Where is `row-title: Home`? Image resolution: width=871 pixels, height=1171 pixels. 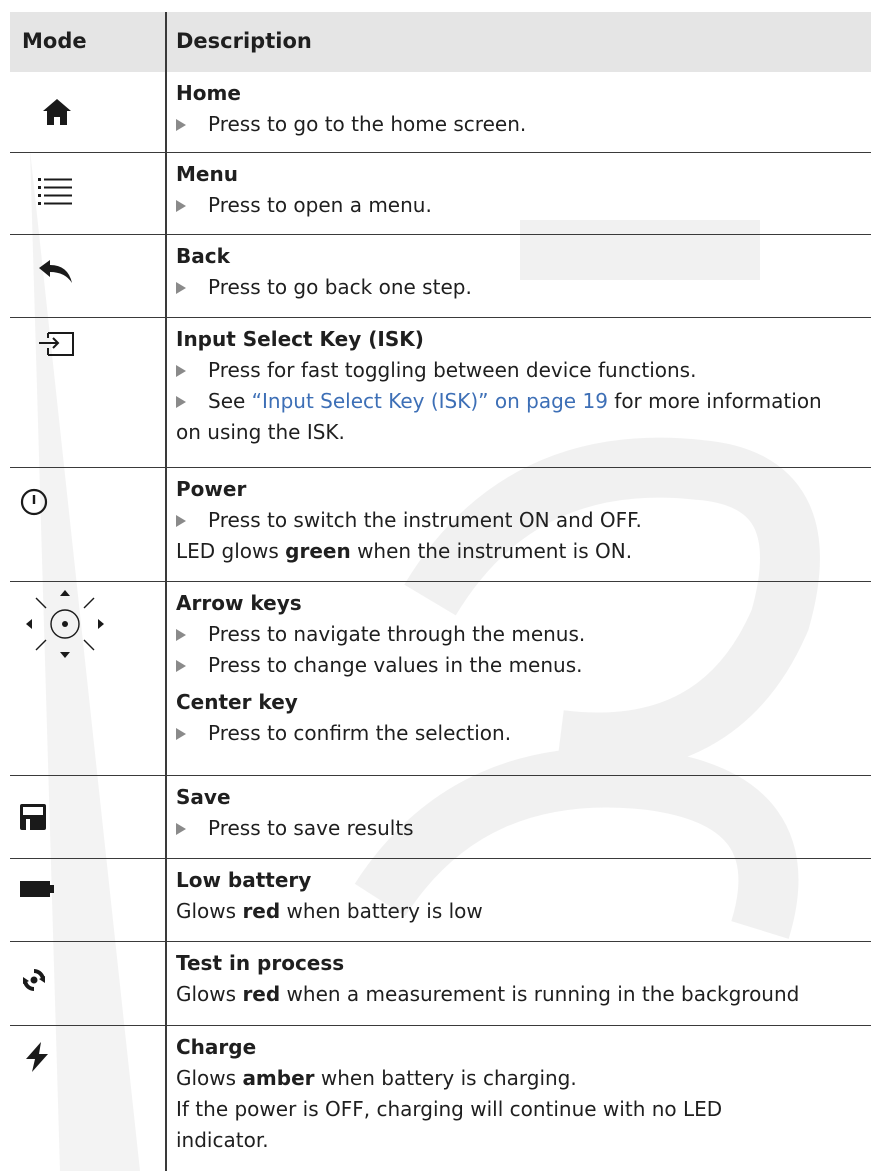
row-title: Home is located at coordinates (208, 93).